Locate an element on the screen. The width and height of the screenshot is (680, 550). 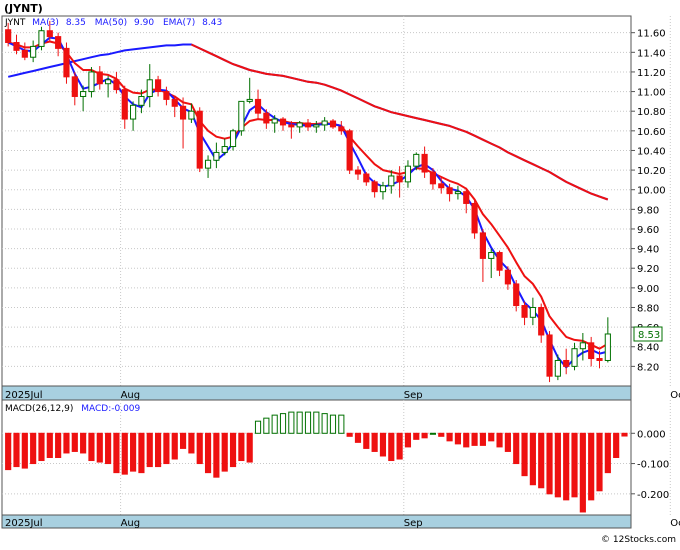
last-price-label: 8.53 is located at coordinates (649, 335).